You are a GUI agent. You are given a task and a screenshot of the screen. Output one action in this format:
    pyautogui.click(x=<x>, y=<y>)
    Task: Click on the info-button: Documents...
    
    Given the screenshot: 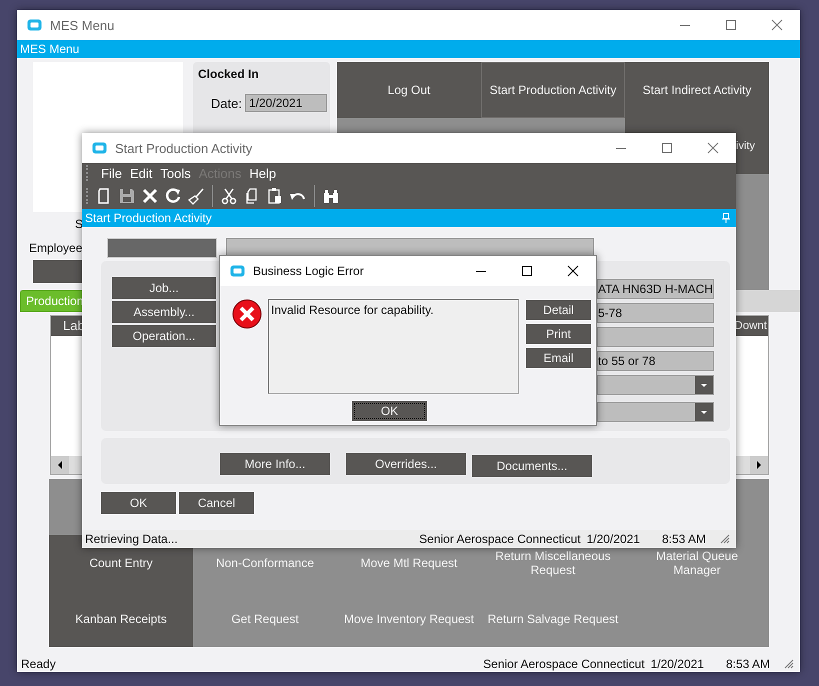 What is the action you would take?
    pyautogui.click(x=532, y=466)
    